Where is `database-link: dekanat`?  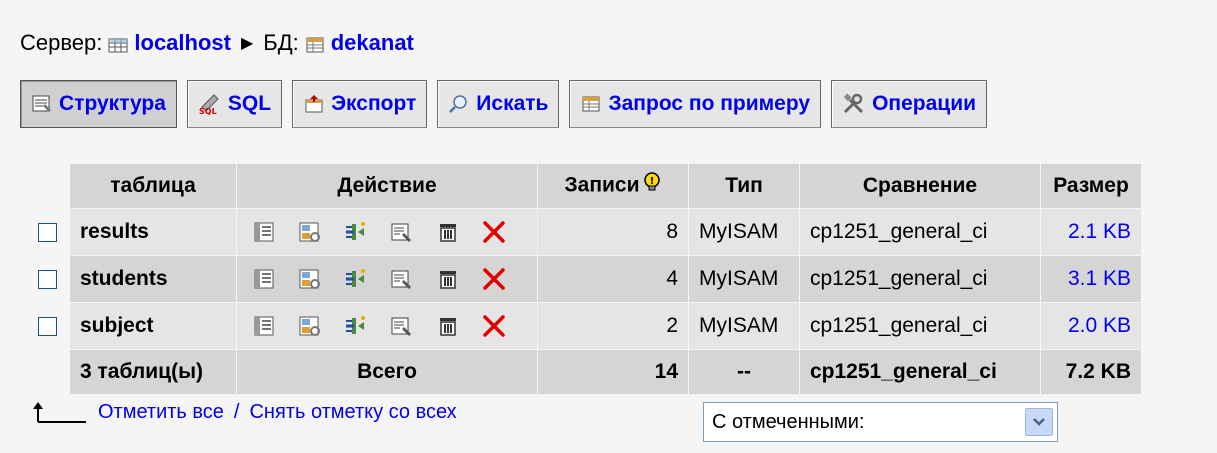
database-link: dekanat is located at coordinates (372, 43).